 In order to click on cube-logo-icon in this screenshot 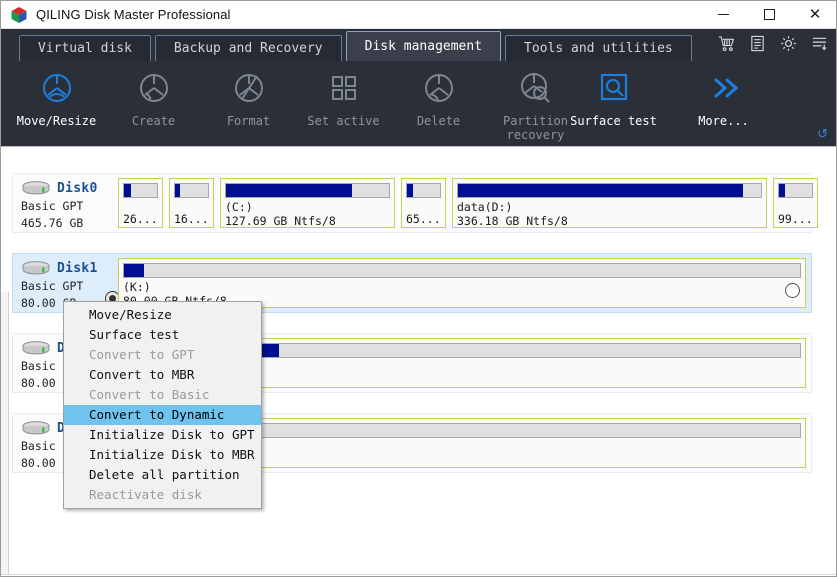, I will do `click(19, 15)`.